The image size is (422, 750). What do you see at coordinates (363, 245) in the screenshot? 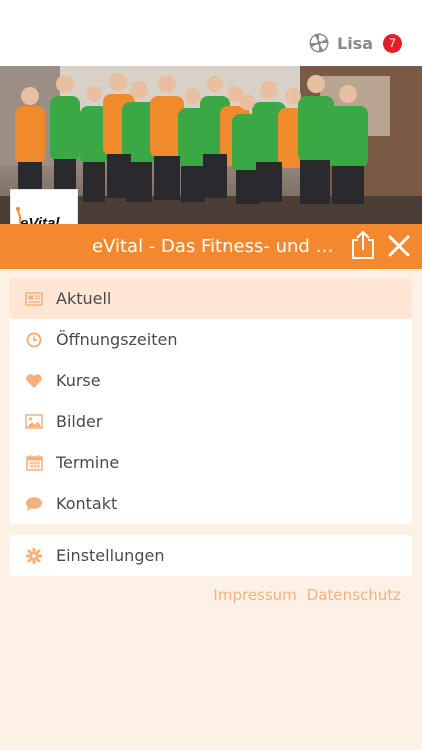
I see `share-icon` at bounding box center [363, 245].